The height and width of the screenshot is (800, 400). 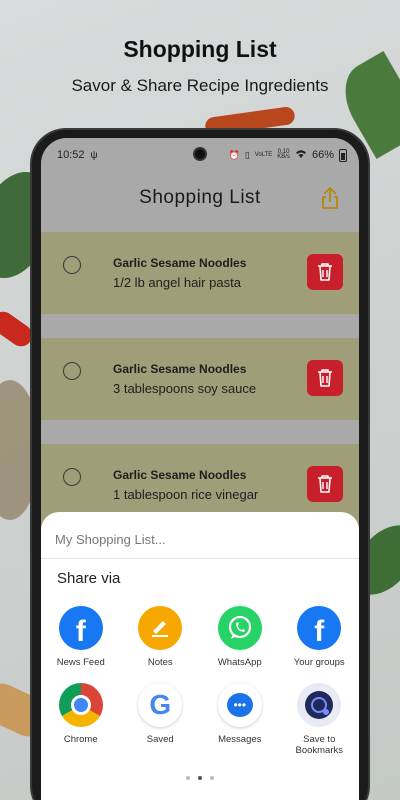 I want to click on app-header: Shopping List, so click(x=200, y=198).